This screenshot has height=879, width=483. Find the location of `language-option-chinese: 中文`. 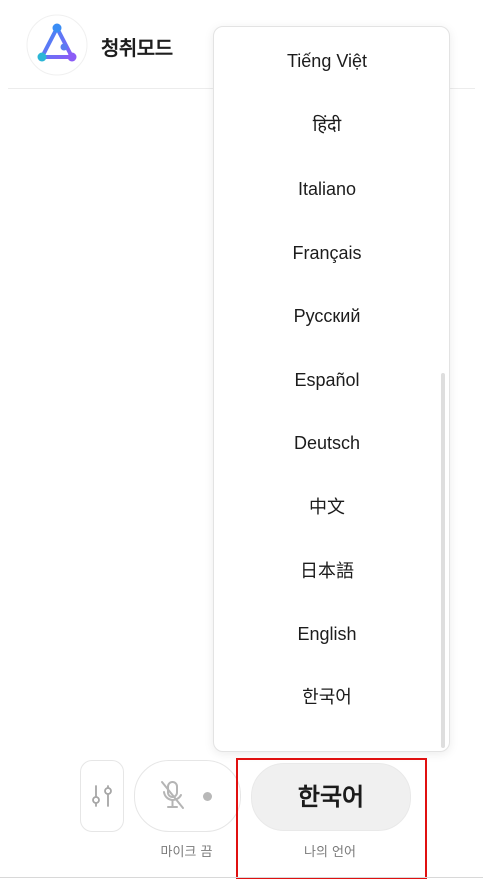

language-option-chinese: 中文 is located at coordinates (327, 507).